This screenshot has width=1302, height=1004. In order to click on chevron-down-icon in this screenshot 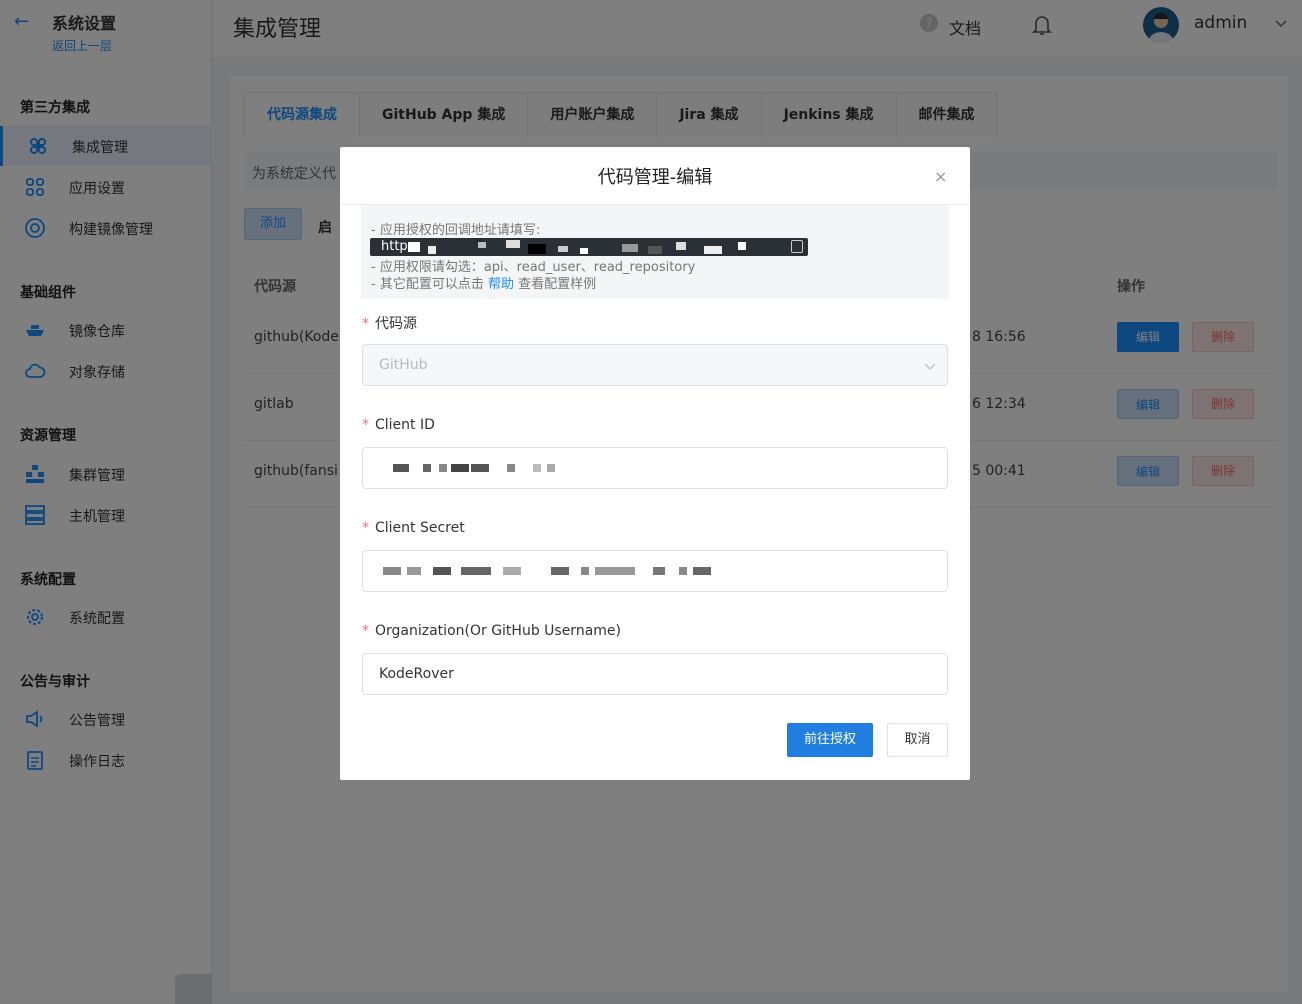, I will do `click(930, 367)`.